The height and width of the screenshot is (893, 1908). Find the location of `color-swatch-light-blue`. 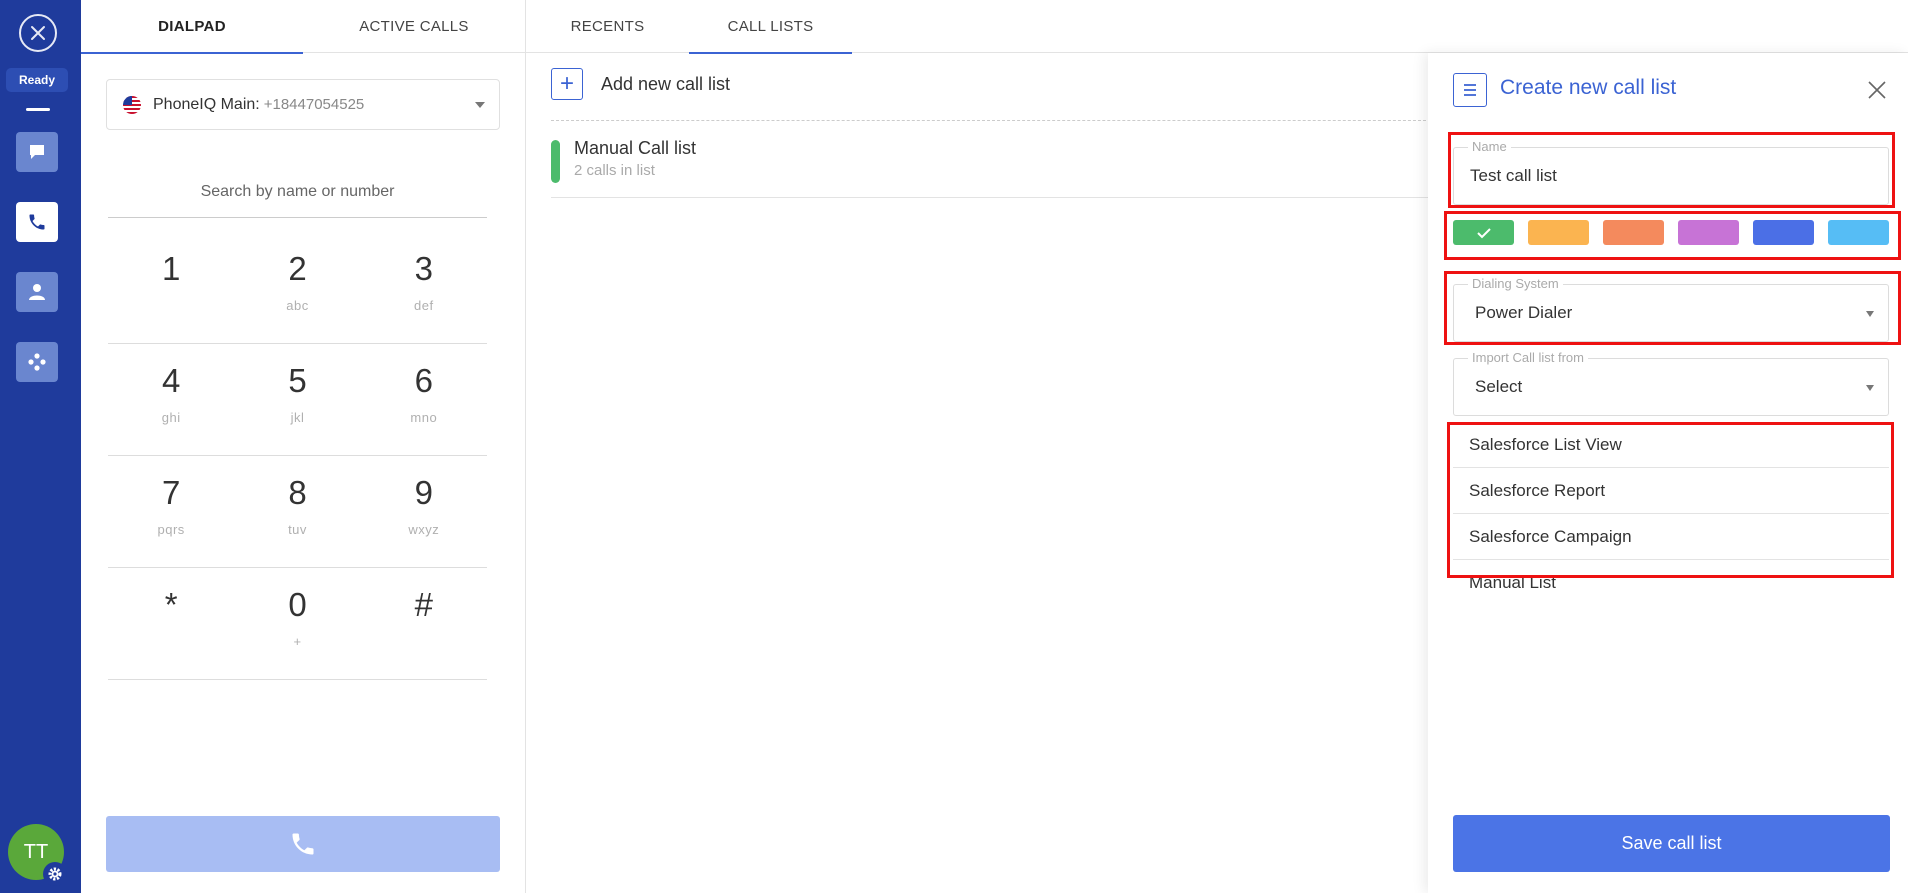

color-swatch-light-blue is located at coordinates (1858, 232).